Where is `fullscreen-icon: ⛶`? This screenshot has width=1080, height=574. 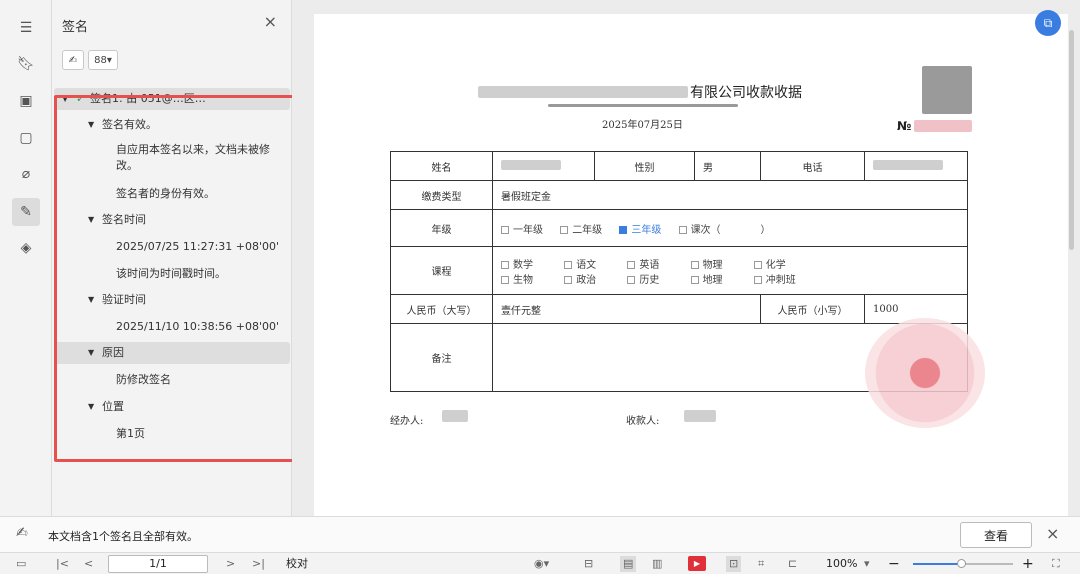
fullscreen-icon: ⛶ is located at coordinates (1056, 564).